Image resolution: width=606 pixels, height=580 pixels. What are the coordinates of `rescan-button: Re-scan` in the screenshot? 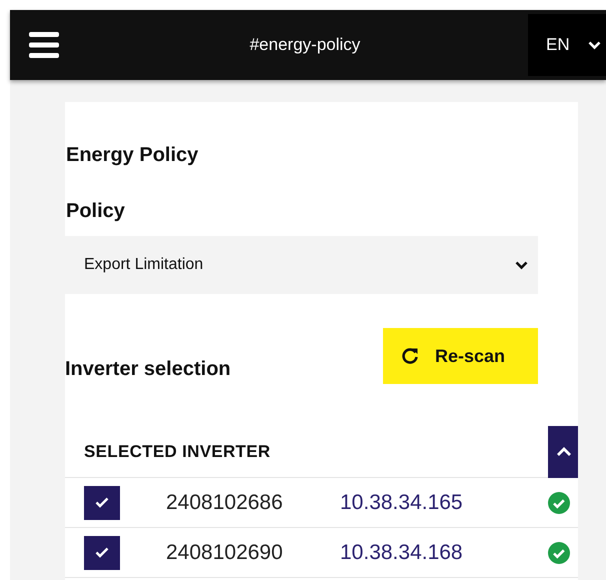 It's located at (460, 356).